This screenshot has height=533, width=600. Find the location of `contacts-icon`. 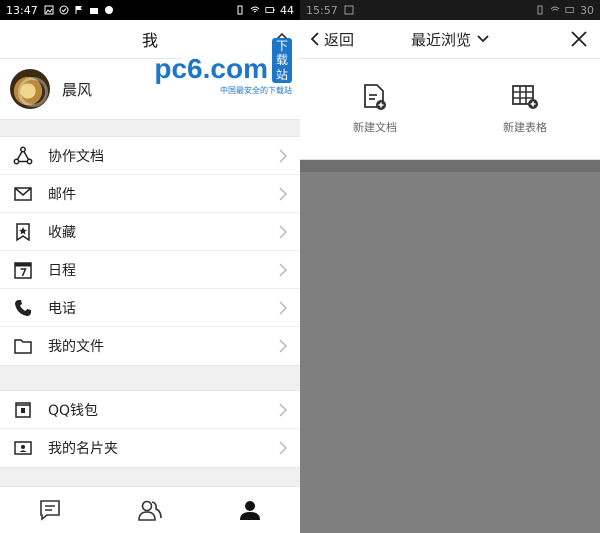

contacts-icon is located at coordinates (150, 510).